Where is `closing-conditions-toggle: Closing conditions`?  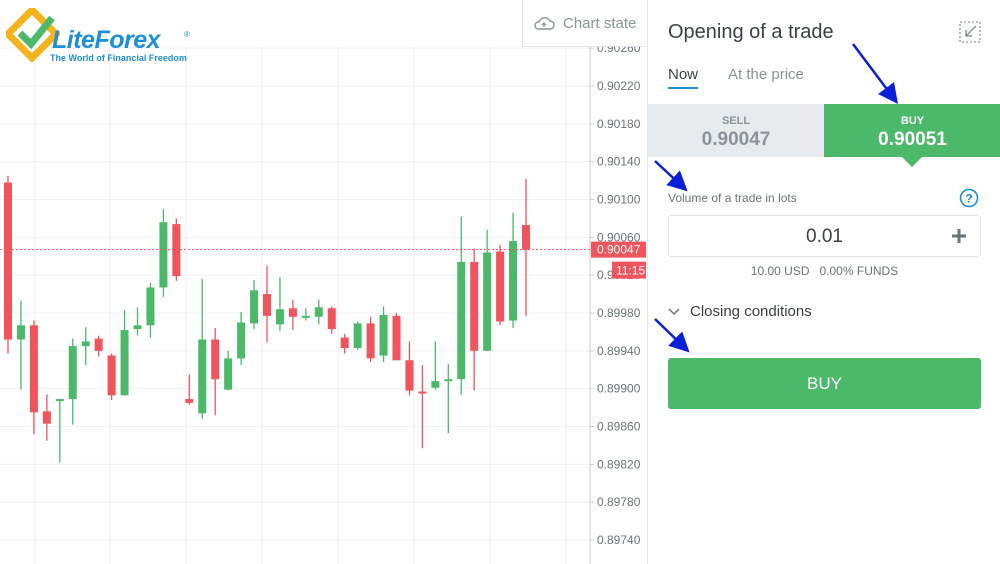
closing-conditions-toggle: Closing conditions is located at coordinates (740, 311).